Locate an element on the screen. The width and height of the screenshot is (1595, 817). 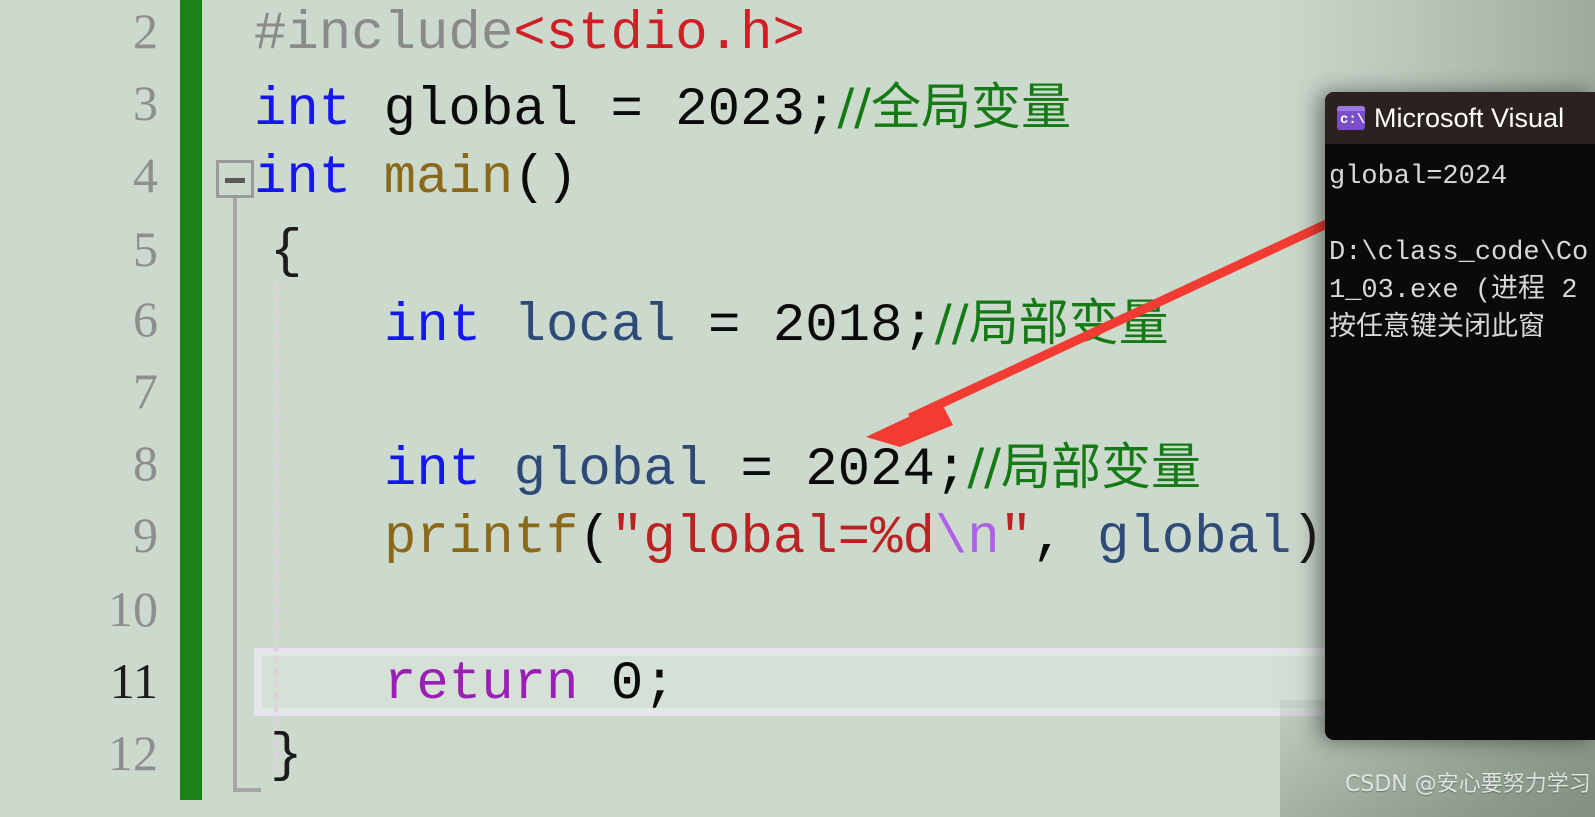
console-output-line: global=2024 is located at coordinates (1418, 177).